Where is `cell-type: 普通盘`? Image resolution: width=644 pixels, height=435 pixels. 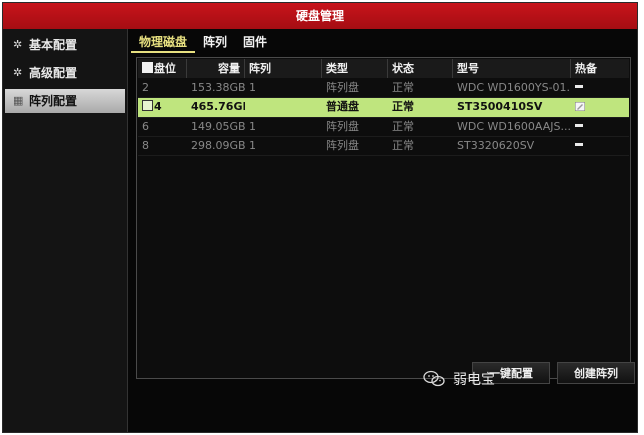
cell-type: 普通盘 is located at coordinates (342, 106).